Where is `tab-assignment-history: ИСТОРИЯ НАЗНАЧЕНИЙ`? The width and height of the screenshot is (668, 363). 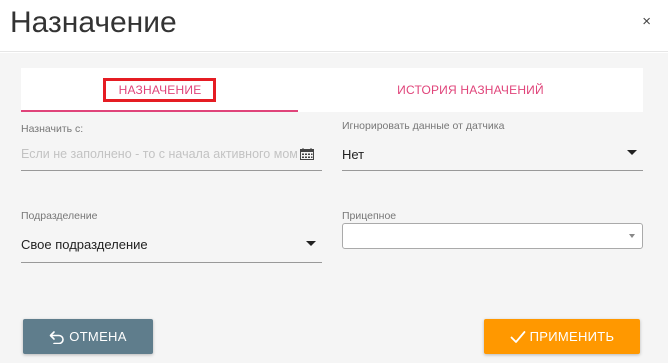
tab-assignment-history: ИСТОРИЯ НАЗНАЧЕНИЙ is located at coordinates (470, 90).